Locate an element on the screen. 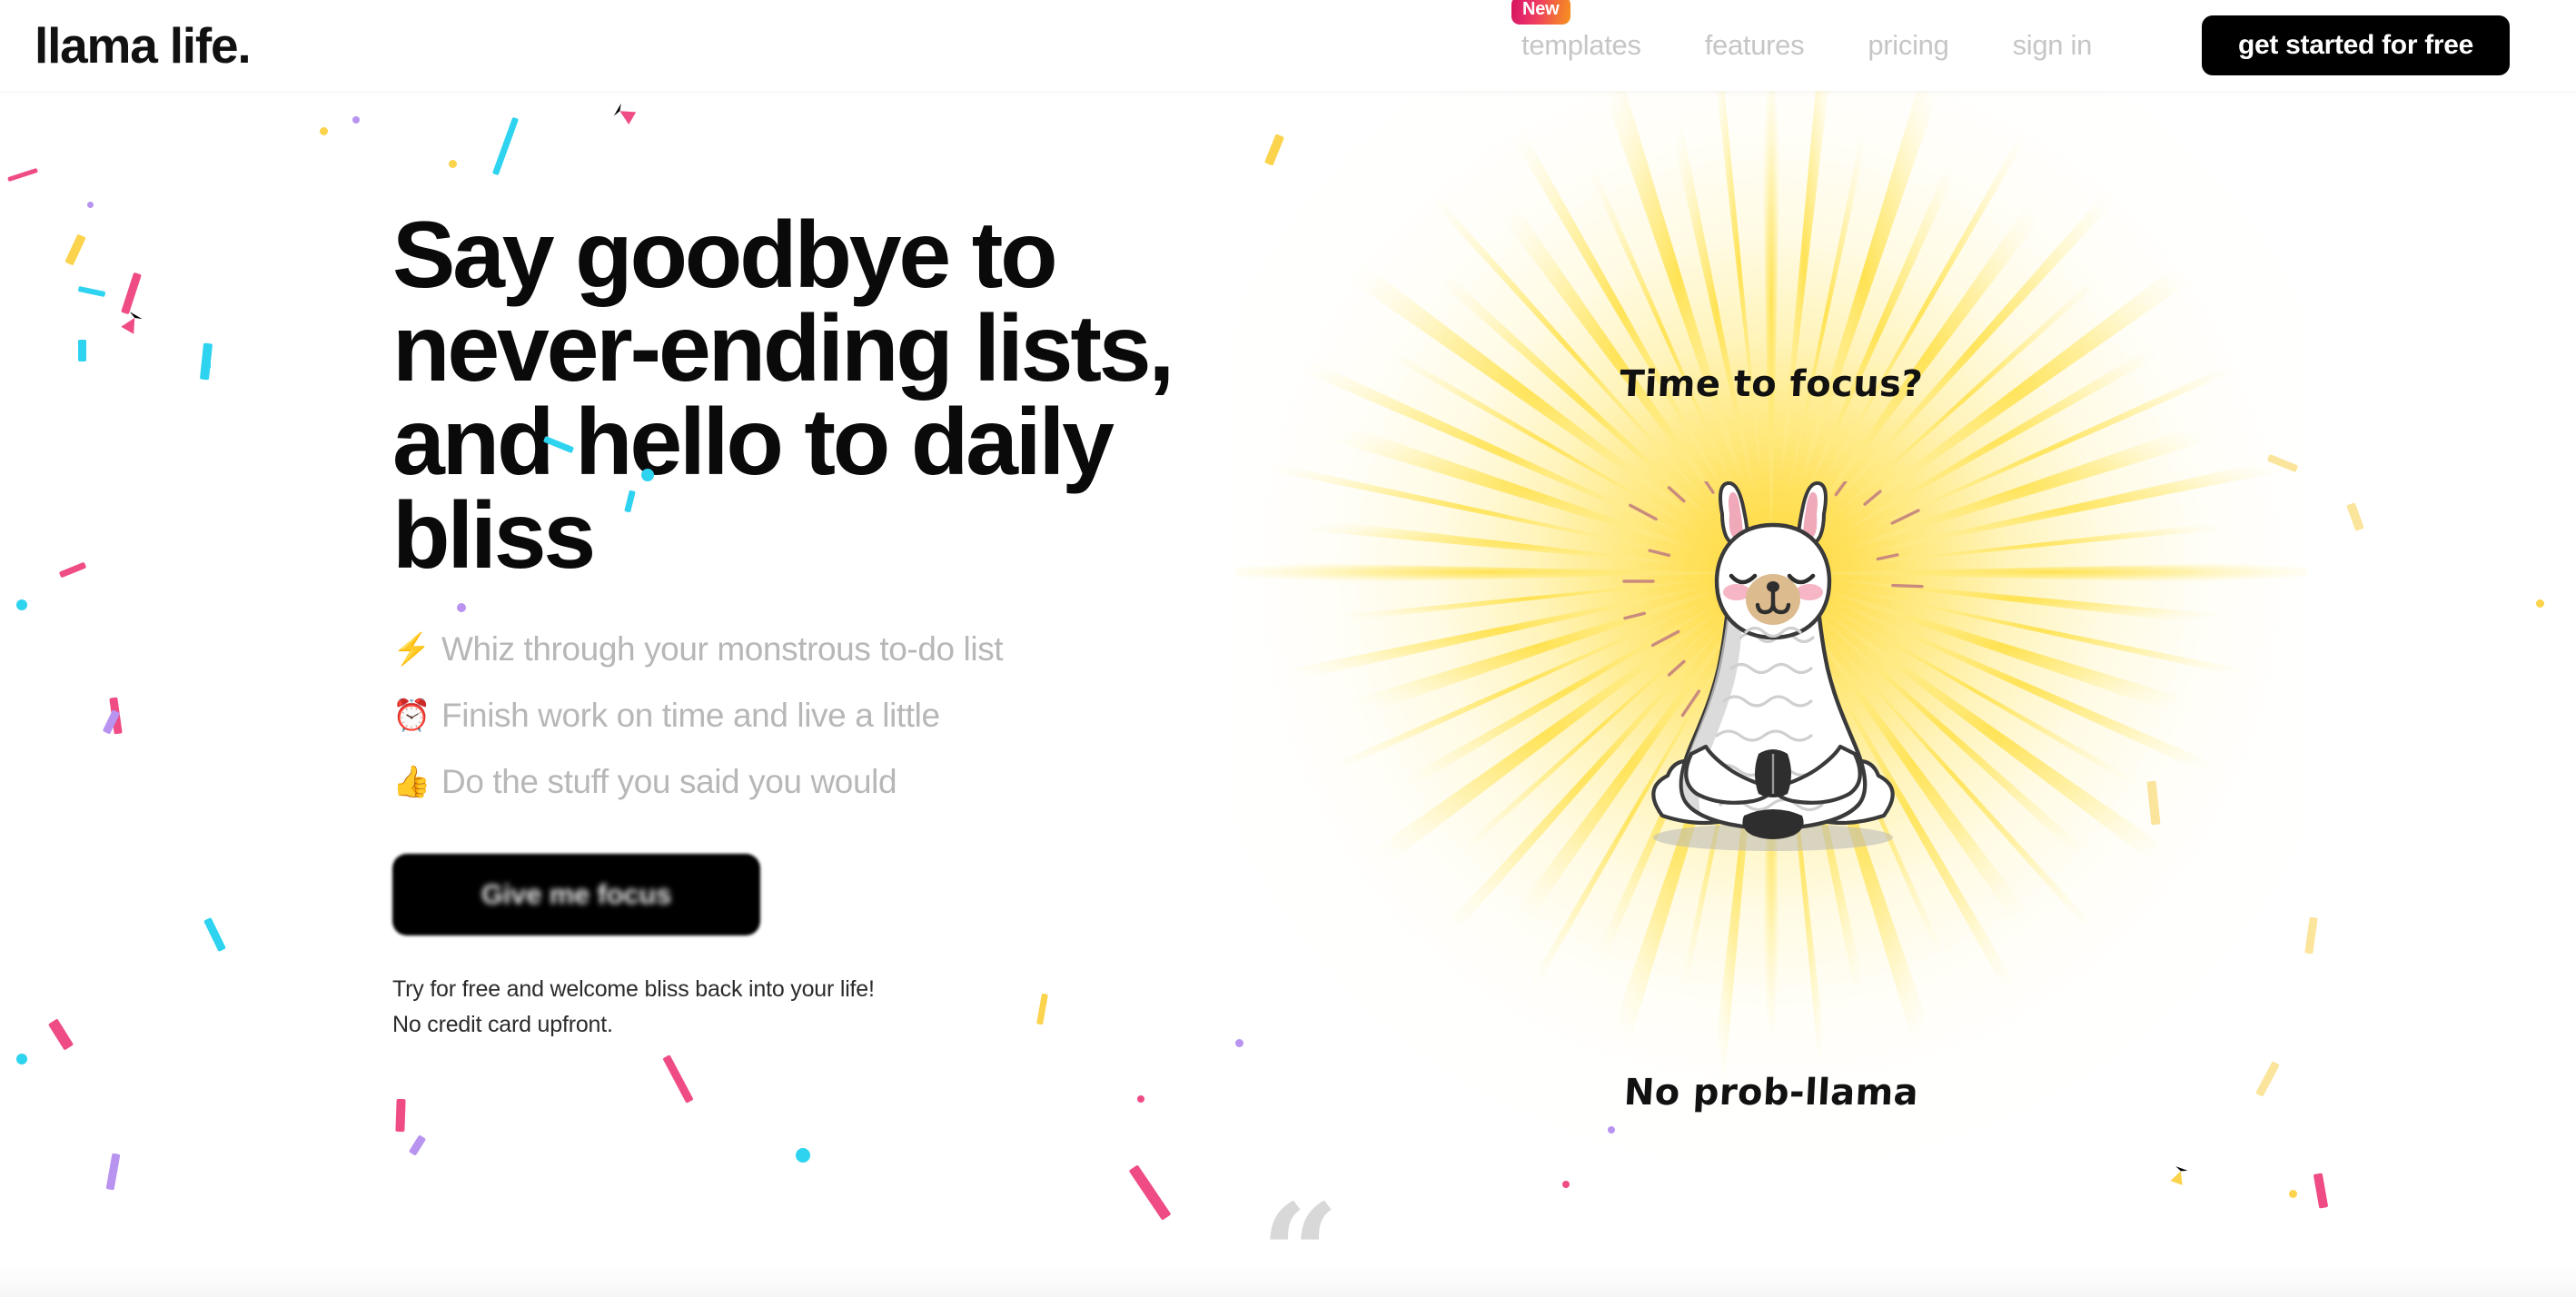 Image resolution: width=2576 pixels, height=1297 pixels. benefit-label: Finish work on time and live a little is located at coordinates (690, 715).